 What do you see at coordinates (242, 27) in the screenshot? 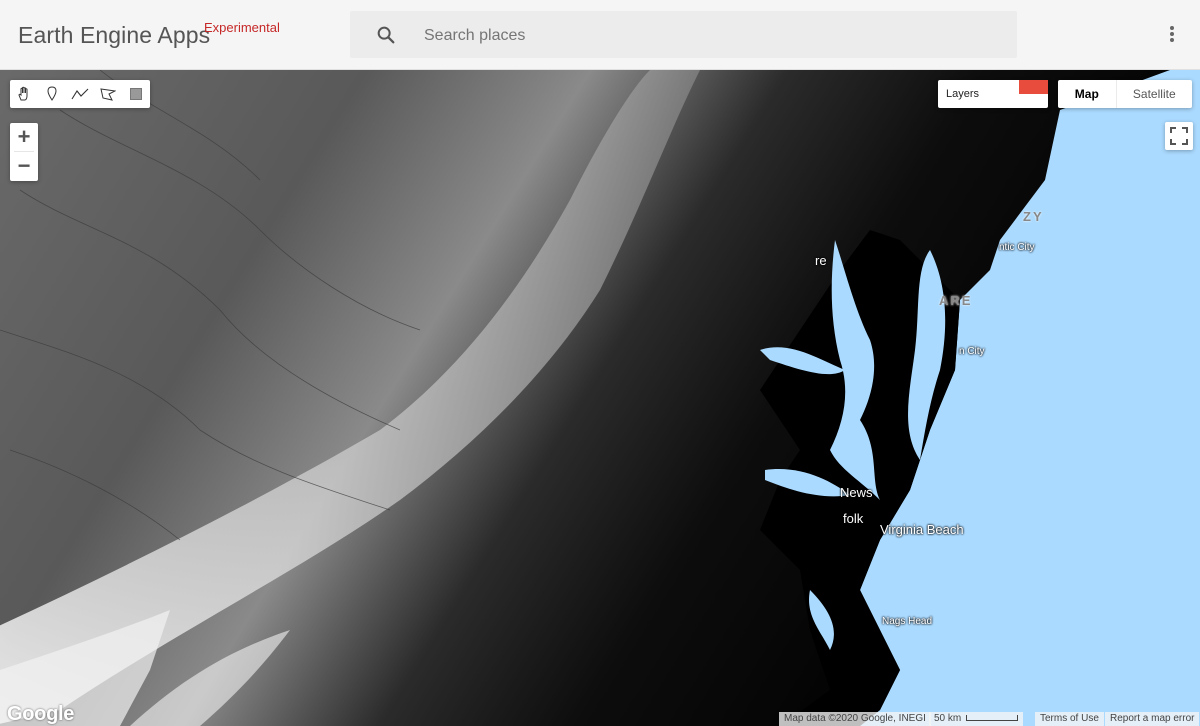
I see `experimental-badge: Experimental` at bounding box center [242, 27].